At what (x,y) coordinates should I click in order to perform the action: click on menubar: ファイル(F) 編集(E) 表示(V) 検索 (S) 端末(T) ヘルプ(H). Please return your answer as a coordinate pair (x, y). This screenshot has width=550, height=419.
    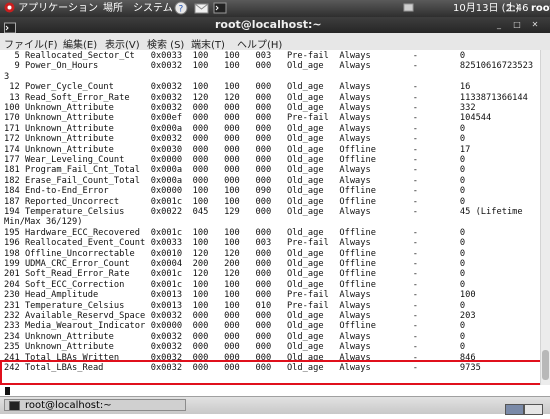
    Looking at the image, I should click on (275, 42).